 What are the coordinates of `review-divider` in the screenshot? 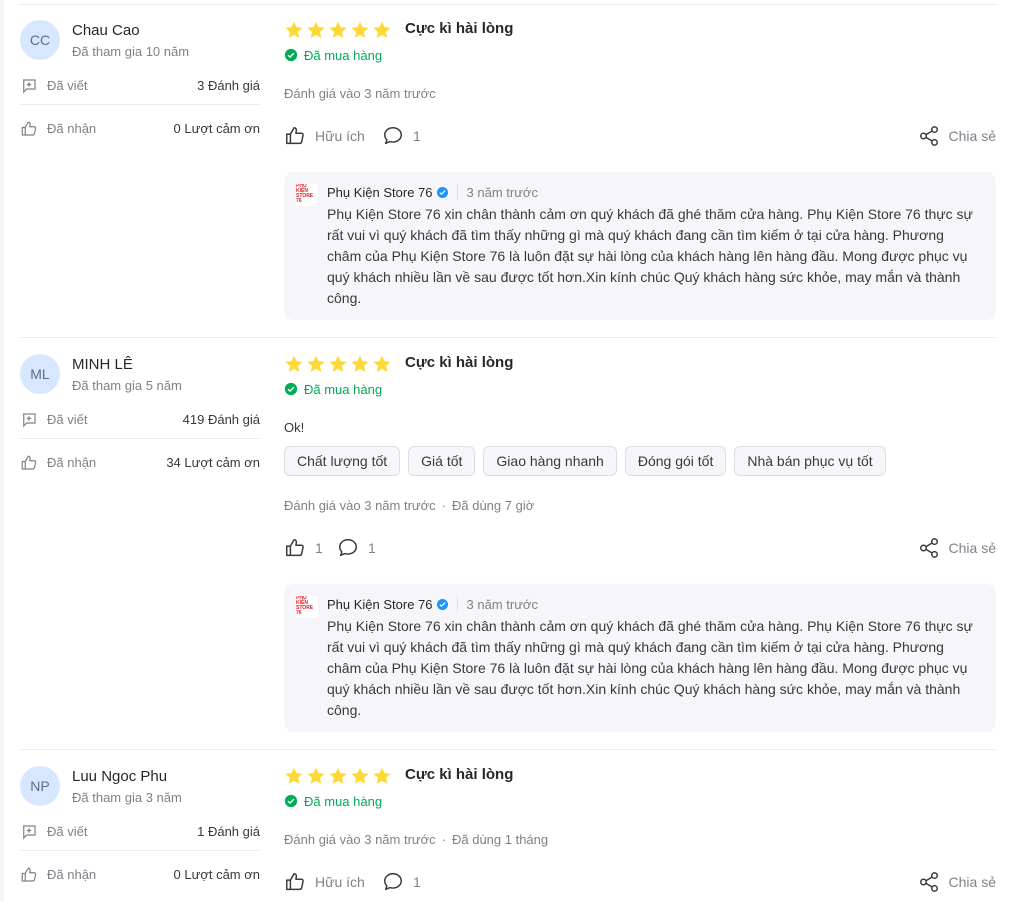 It's located at (508, 749).